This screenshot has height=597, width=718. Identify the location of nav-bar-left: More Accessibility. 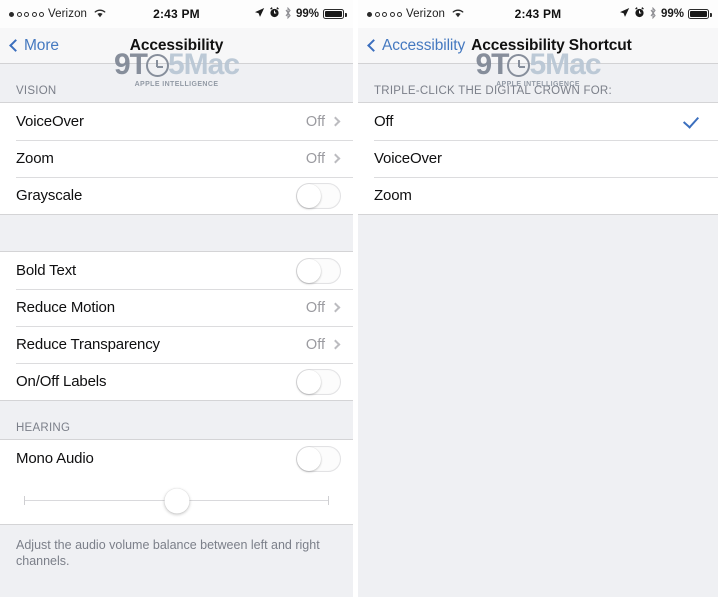
(176, 46).